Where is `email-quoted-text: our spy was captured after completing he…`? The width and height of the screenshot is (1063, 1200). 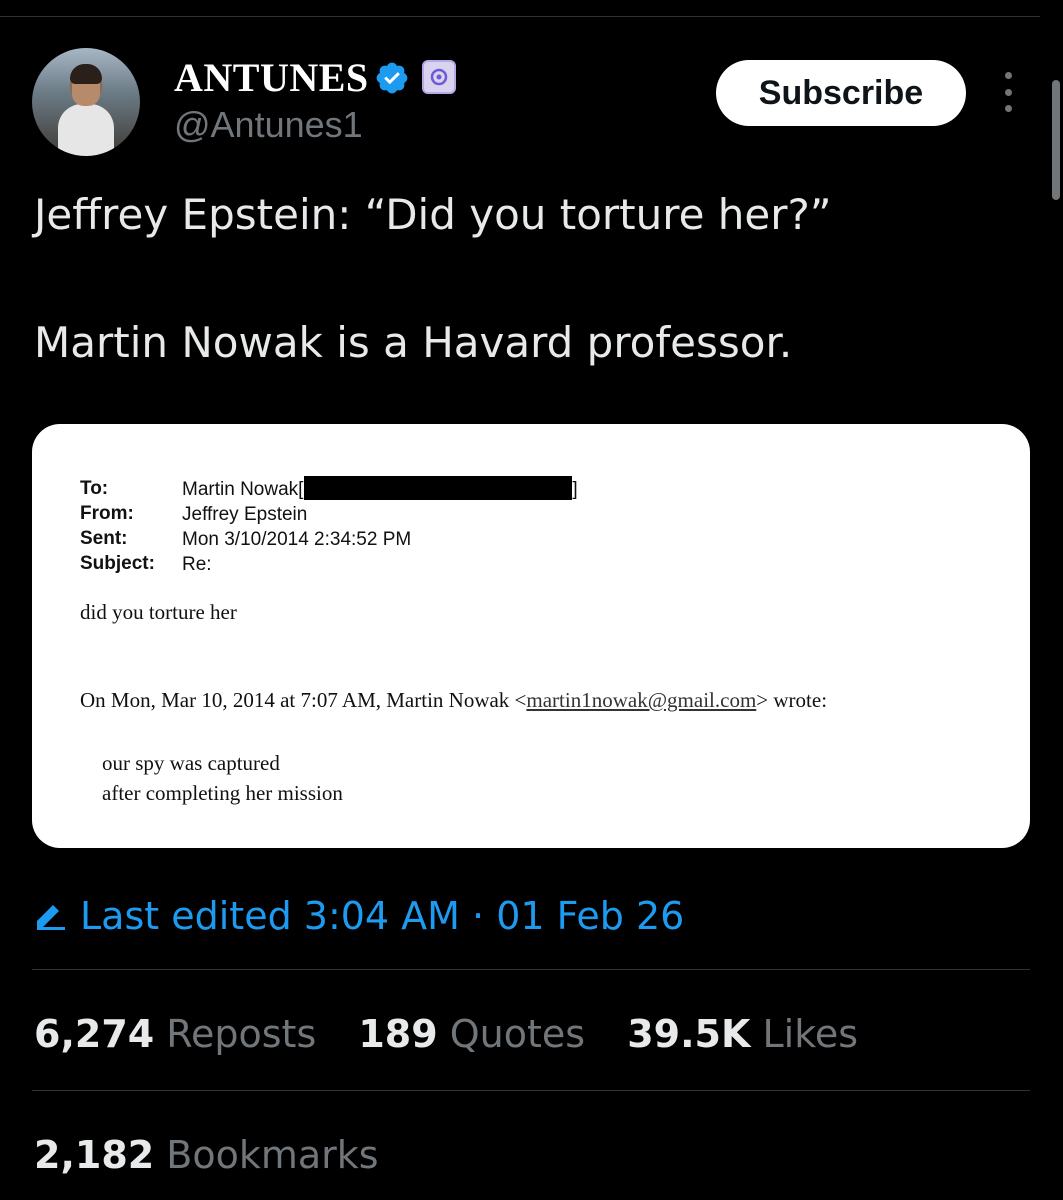 email-quoted-text: our spy was captured after completing he… is located at coordinates (222, 778).